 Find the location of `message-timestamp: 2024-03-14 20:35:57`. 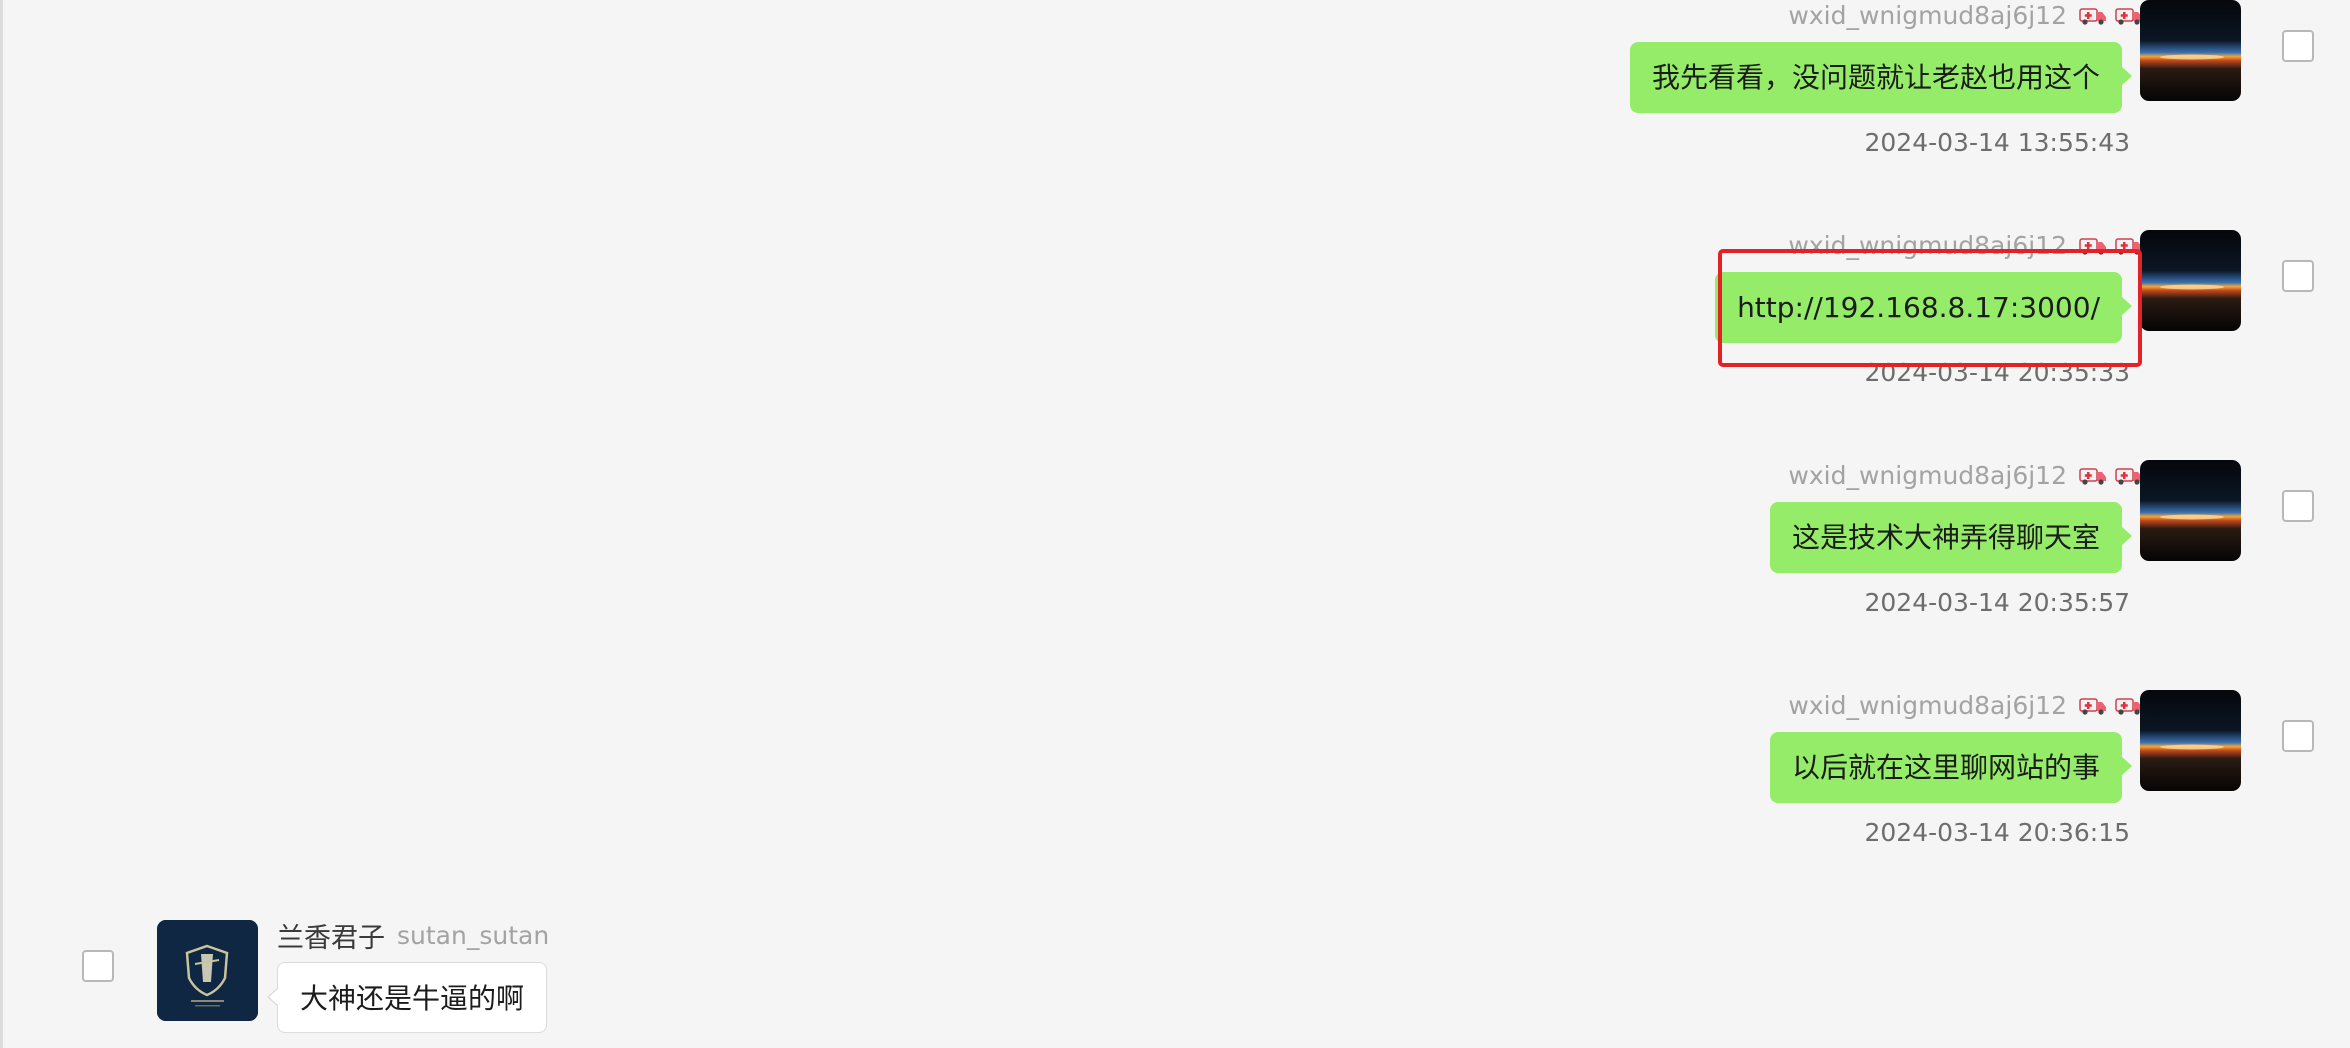

message-timestamp: 2024-03-14 20:35:57 is located at coordinates (1997, 602).